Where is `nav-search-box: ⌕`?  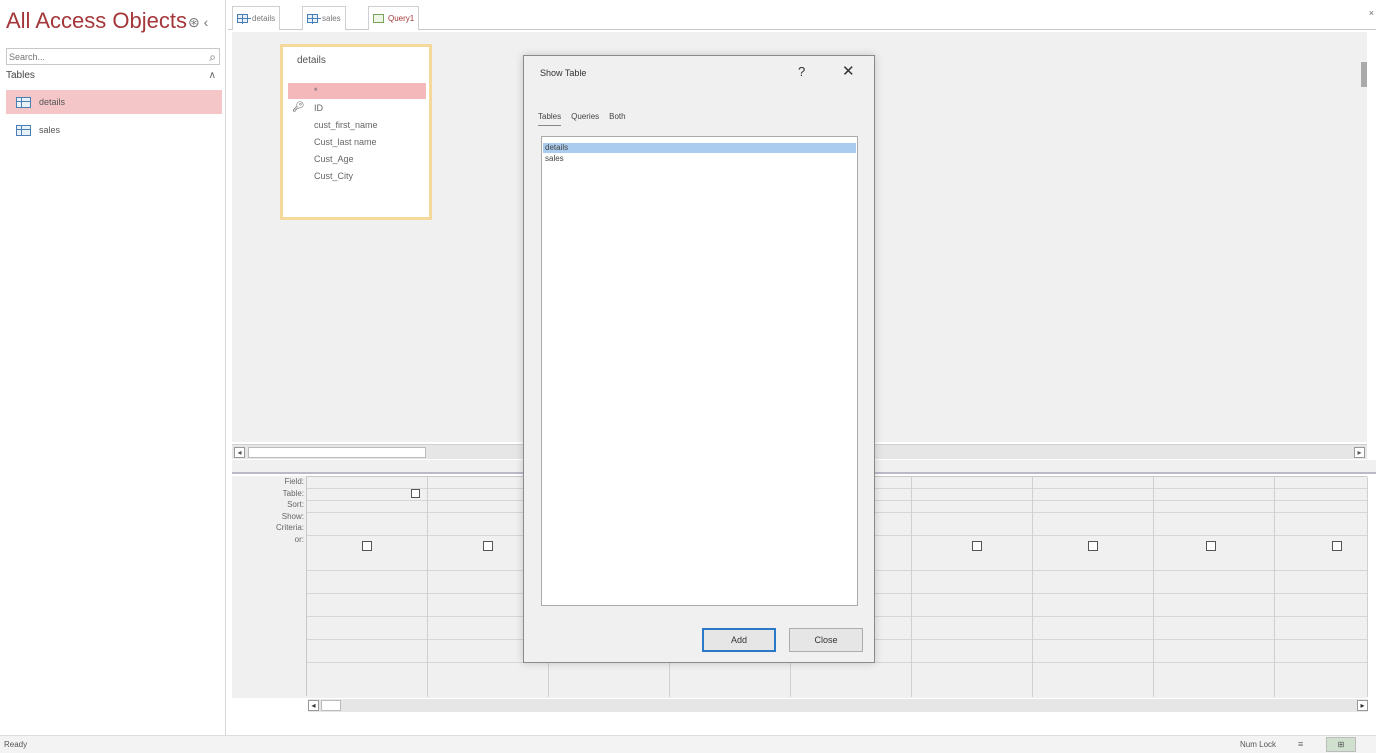
nav-search-box: ⌕ is located at coordinates (113, 56).